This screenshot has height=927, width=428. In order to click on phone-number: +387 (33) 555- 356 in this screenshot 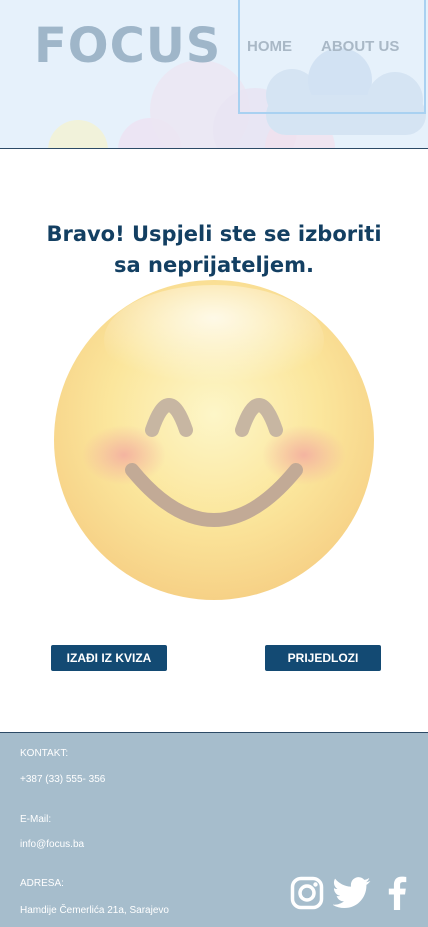, I will do `click(63, 779)`.